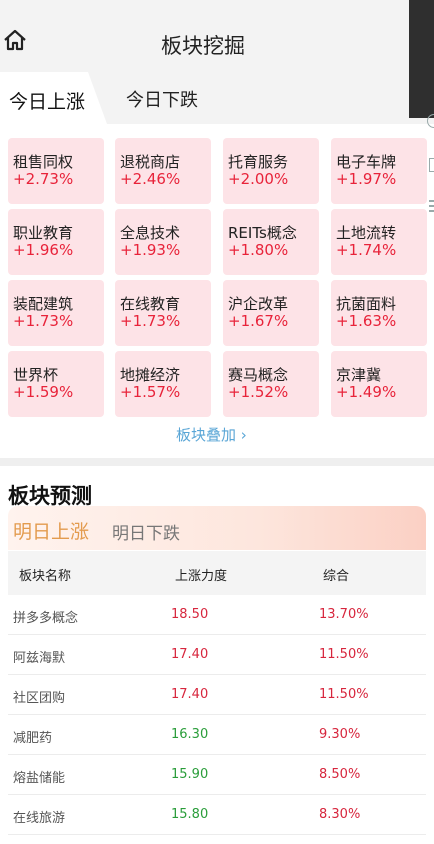  I want to click on row-sector-name: 拼多多概念, so click(46, 618).